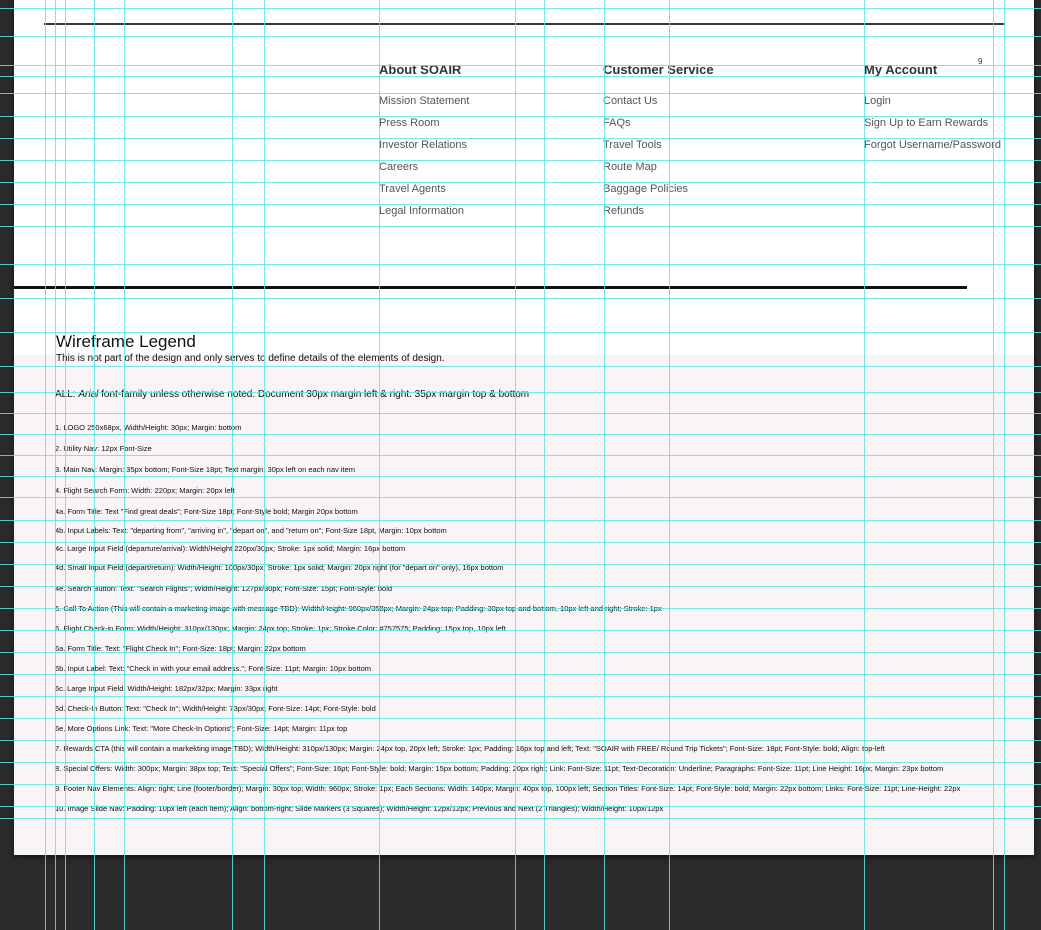 This screenshot has width=1041, height=930. Describe the element at coordinates (658, 105) in the screenshot. I see `footer-link: Contact Us` at that location.